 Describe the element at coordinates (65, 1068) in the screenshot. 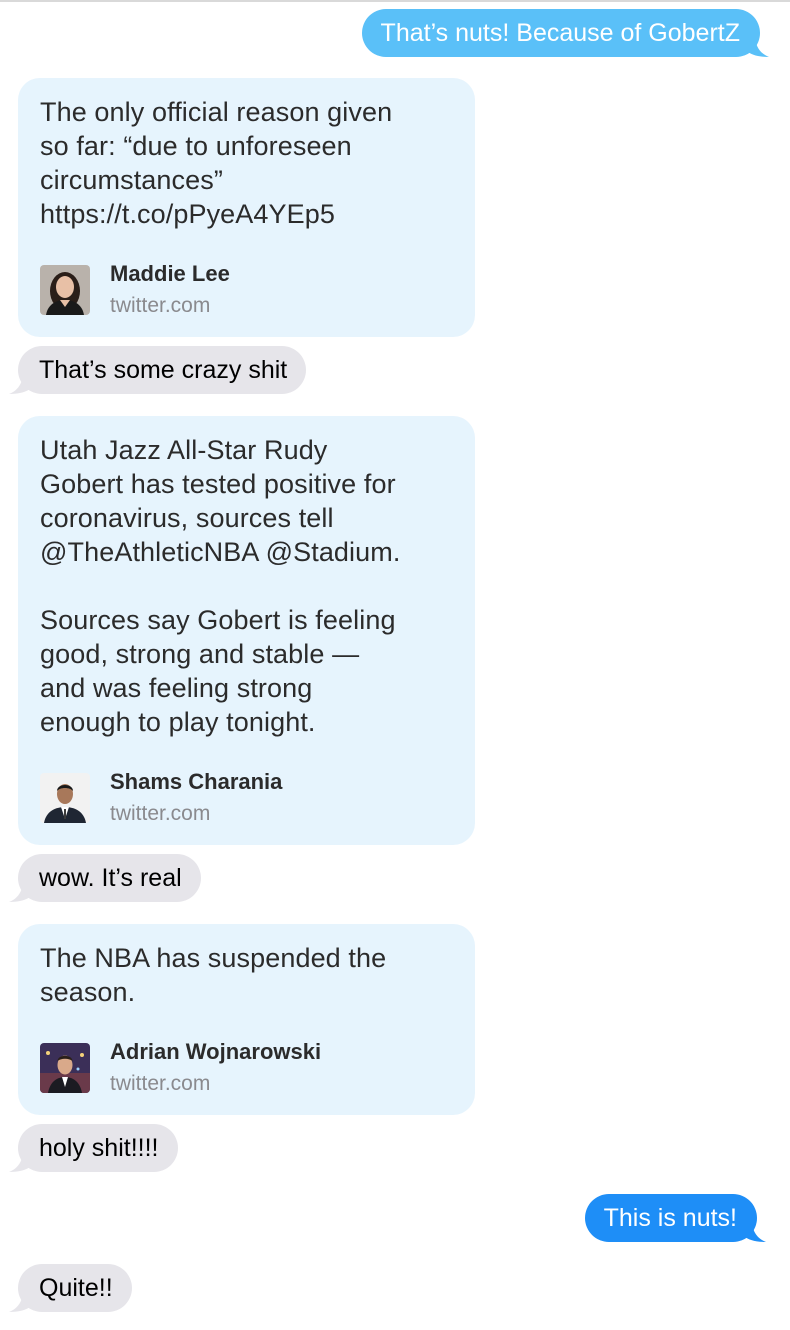

I see `man-studio-avatar-icon` at that location.